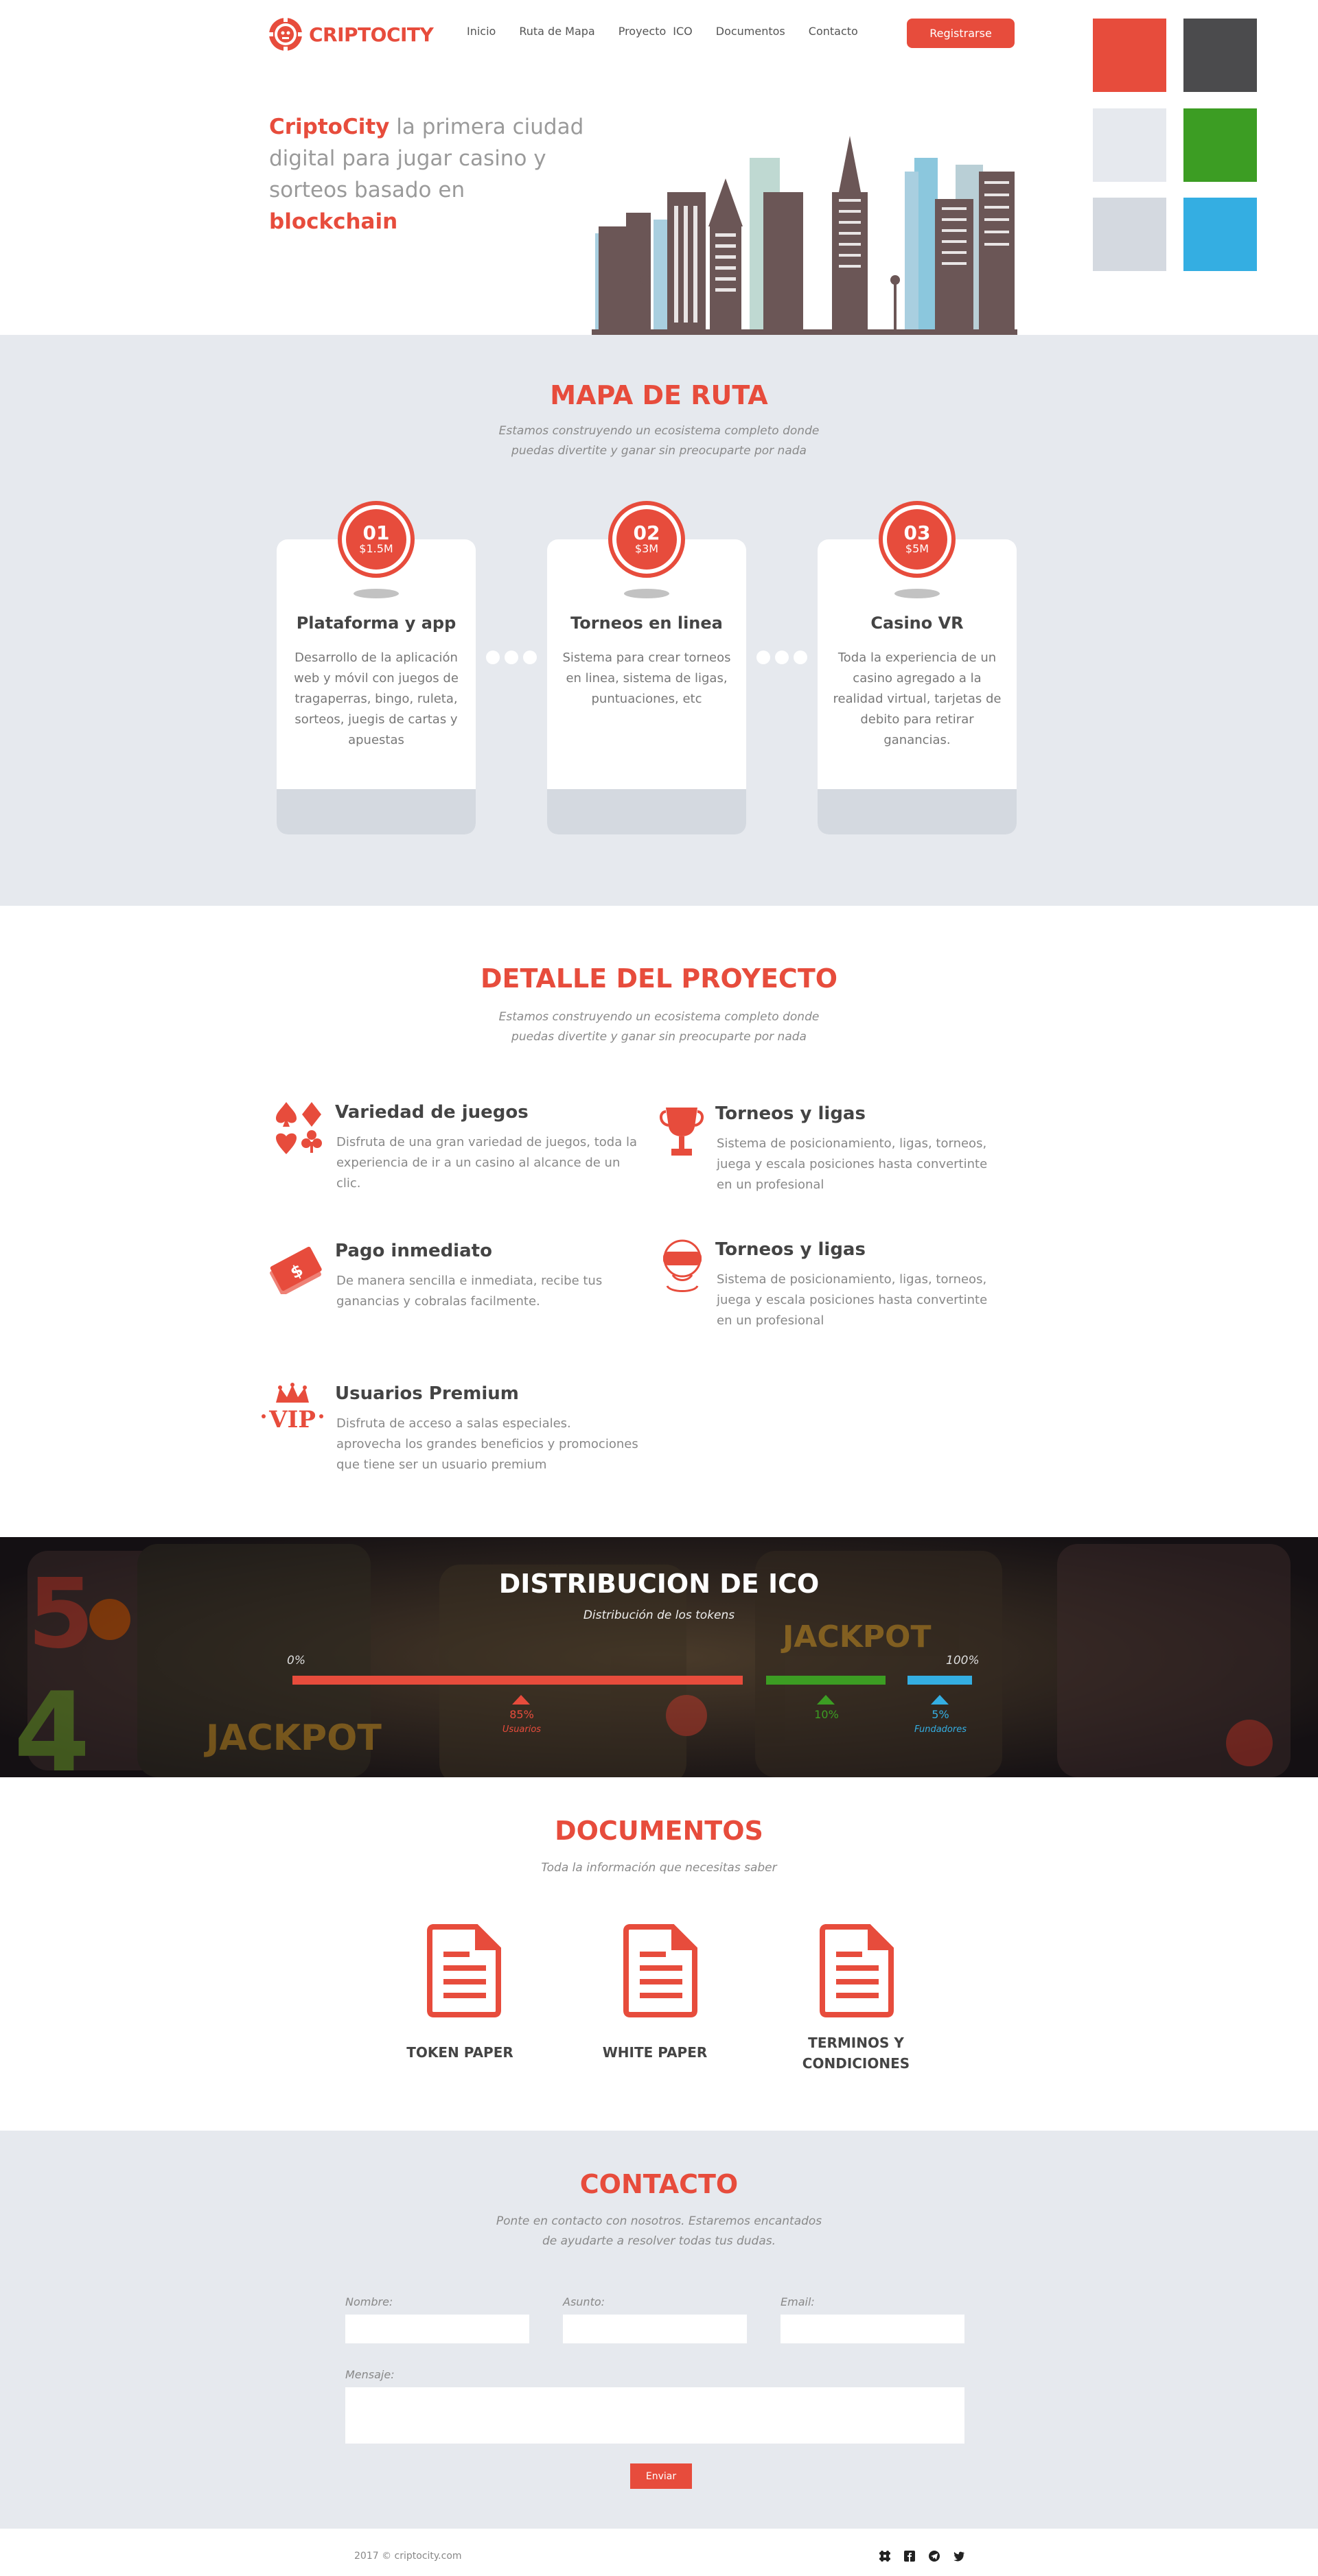  What do you see at coordinates (1220, 55) in the screenshot?
I see `palette-swatch-dark` at bounding box center [1220, 55].